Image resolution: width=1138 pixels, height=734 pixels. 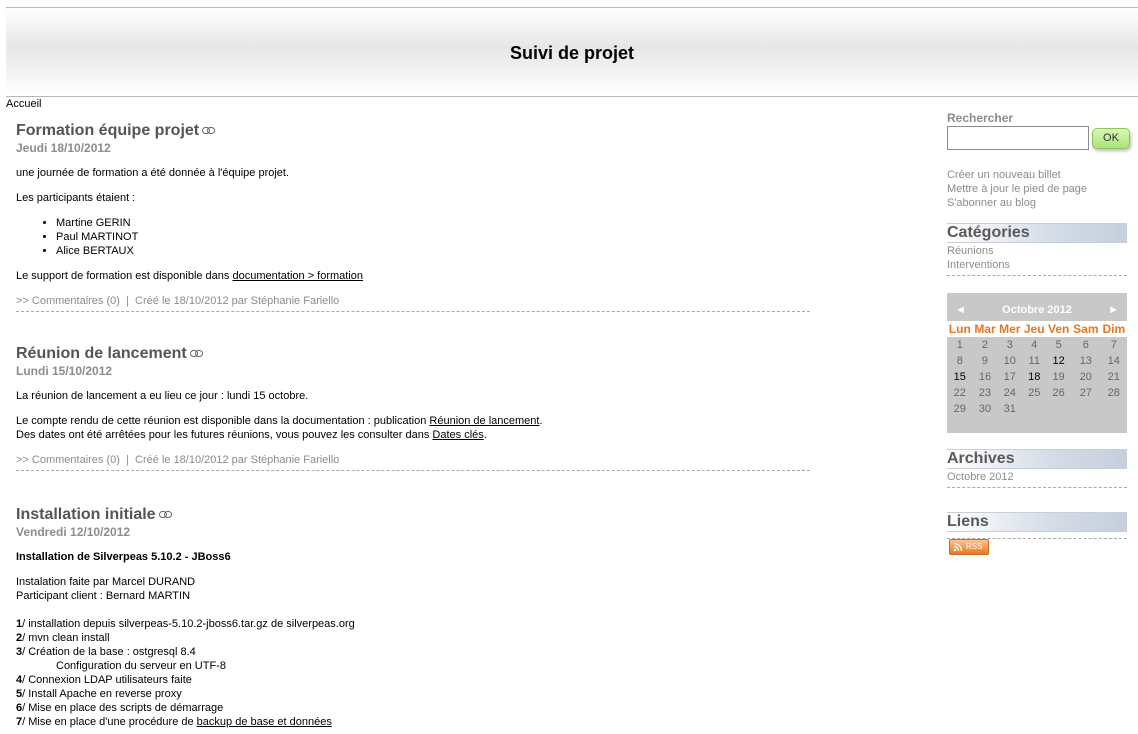 What do you see at coordinates (1113, 393) in the screenshot?
I see `calendar-day: 28` at bounding box center [1113, 393].